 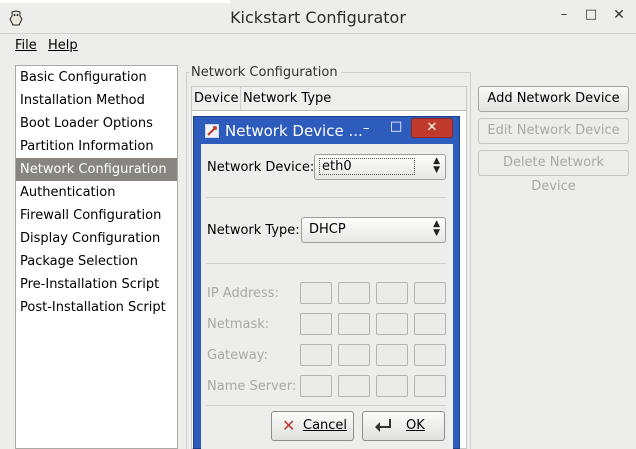 What do you see at coordinates (253, 230) in the screenshot?
I see `network-type-label: Network Type:` at bounding box center [253, 230].